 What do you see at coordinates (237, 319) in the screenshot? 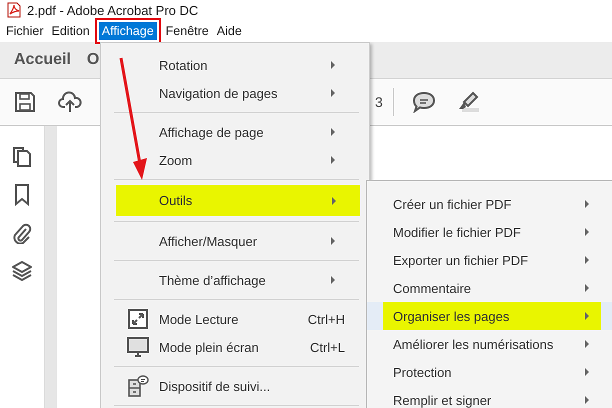
I see `menu-item: Mode Lecture Ctrl+H` at bounding box center [237, 319].